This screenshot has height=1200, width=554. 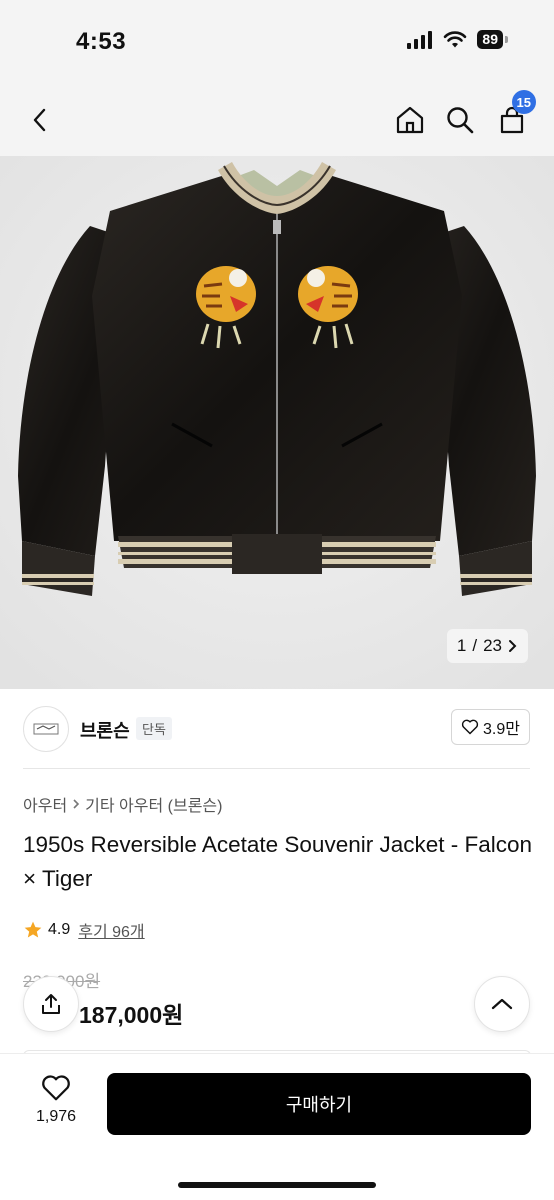 I want to click on wishlist-button: 1,976, so click(x=56, y=1100).